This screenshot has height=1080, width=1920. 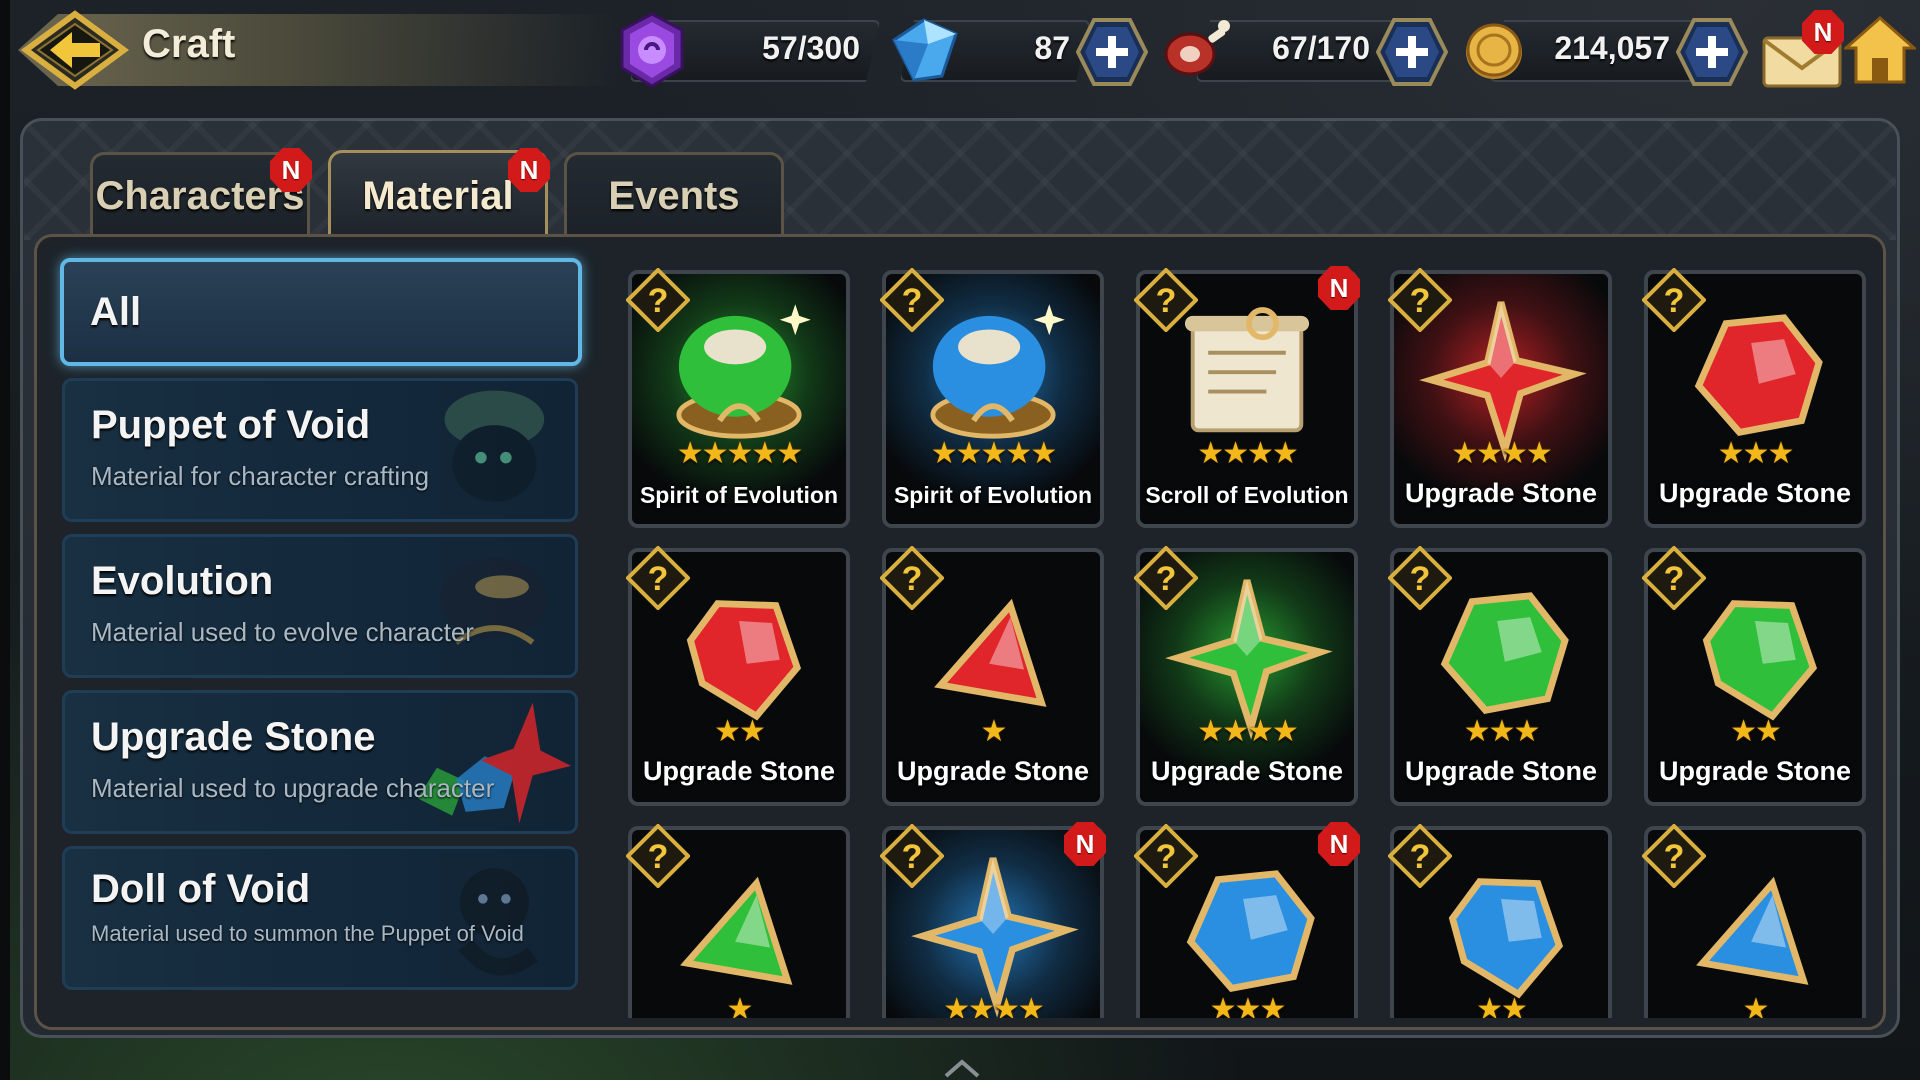 I want to click on sidebar-item-label: Doll of Void, so click(x=201, y=889).